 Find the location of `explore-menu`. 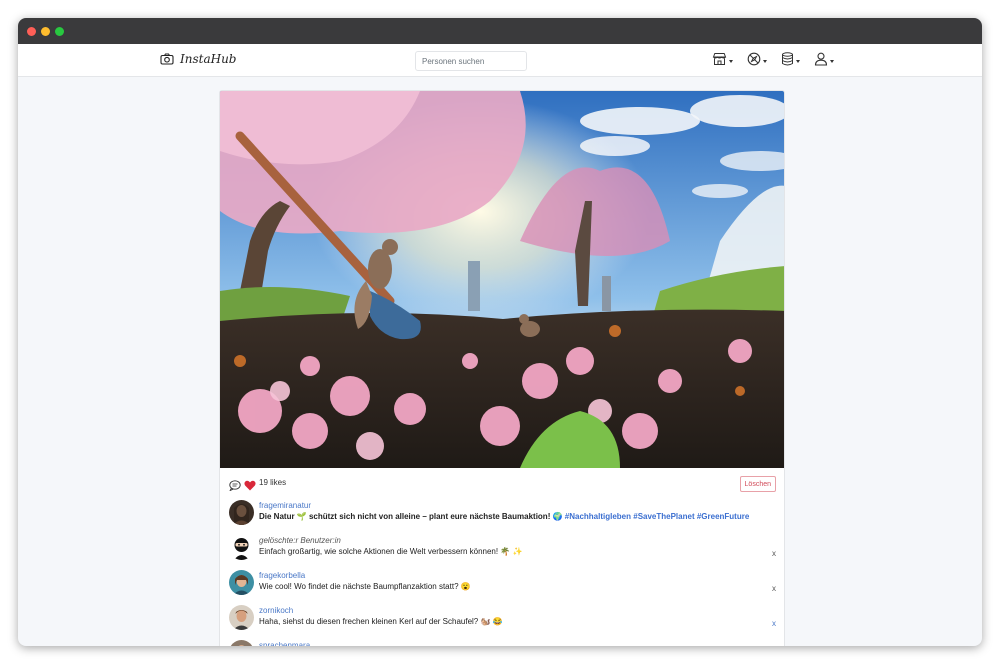

explore-menu is located at coordinates (757, 61).